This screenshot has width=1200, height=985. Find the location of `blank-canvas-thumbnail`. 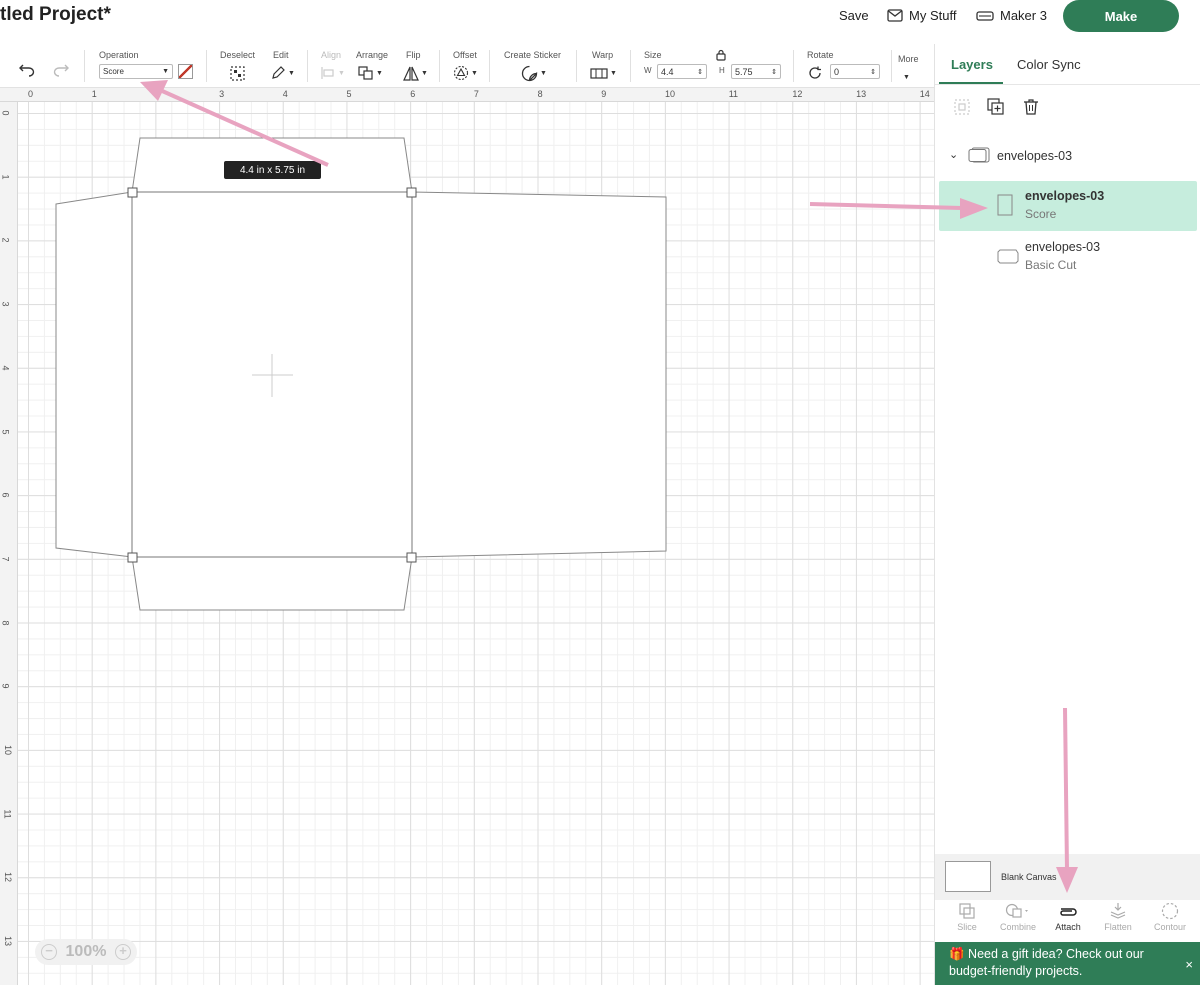

blank-canvas-thumbnail is located at coordinates (968, 876).